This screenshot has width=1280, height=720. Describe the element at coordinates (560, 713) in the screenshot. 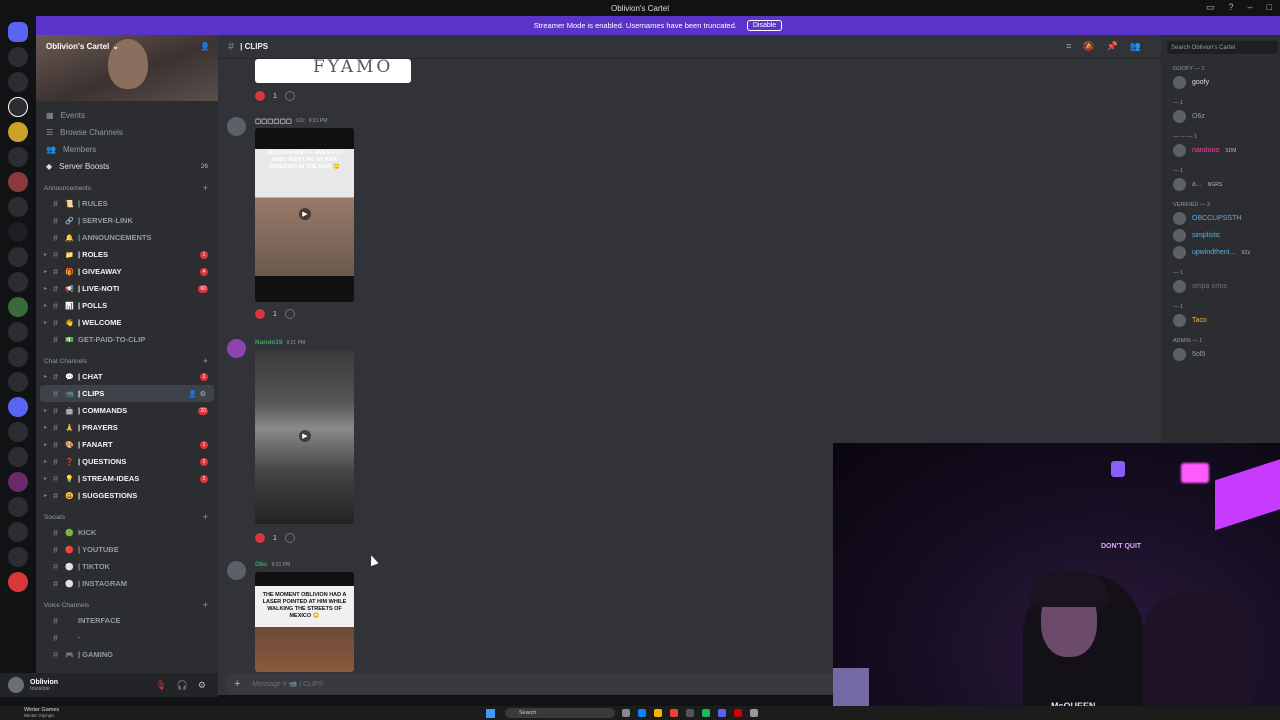

I see `taskbar-search: Search` at that location.